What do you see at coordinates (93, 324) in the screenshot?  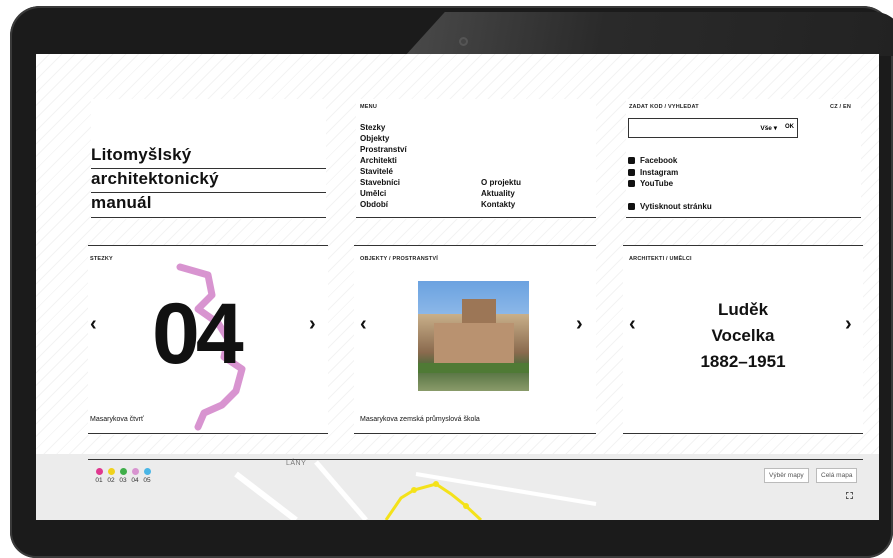 I see `stezky-prev-arrow: ‹` at bounding box center [93, 324].